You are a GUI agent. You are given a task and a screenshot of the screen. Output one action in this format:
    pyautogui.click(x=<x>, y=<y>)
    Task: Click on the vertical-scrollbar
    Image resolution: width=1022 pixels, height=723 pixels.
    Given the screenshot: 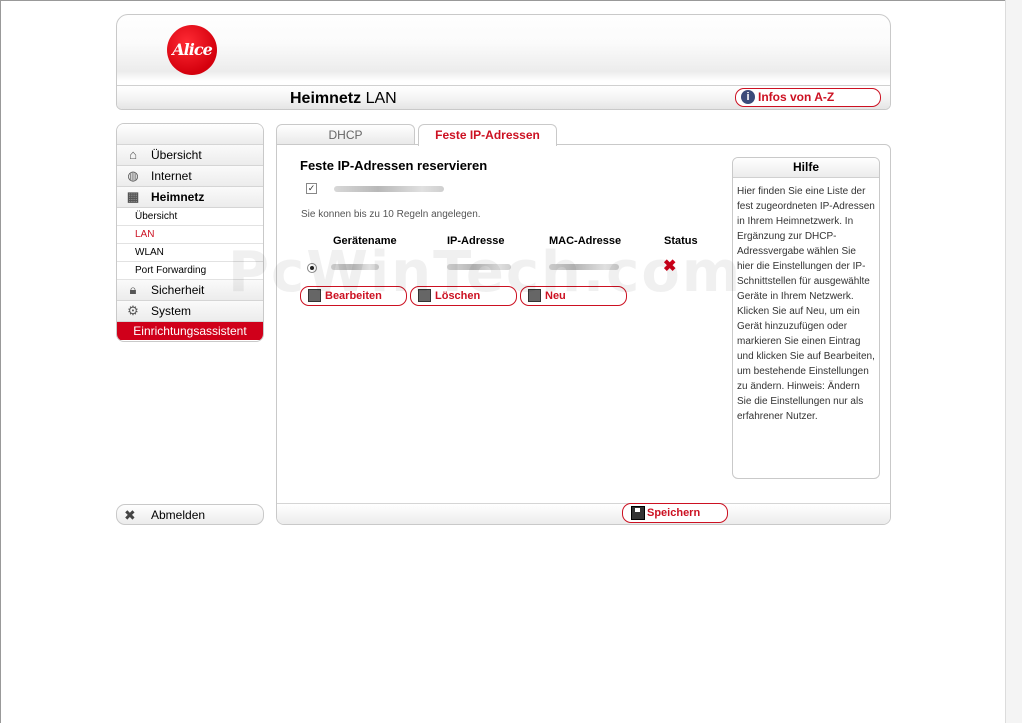 What is the action you would take?
    pyautogui.click(x=1013, y=361)
    